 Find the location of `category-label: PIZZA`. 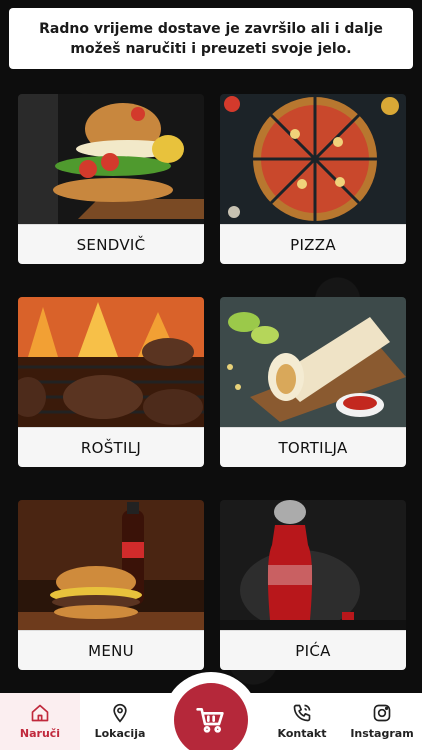

category-label: PIZZA is located at coordinates (313, 244).